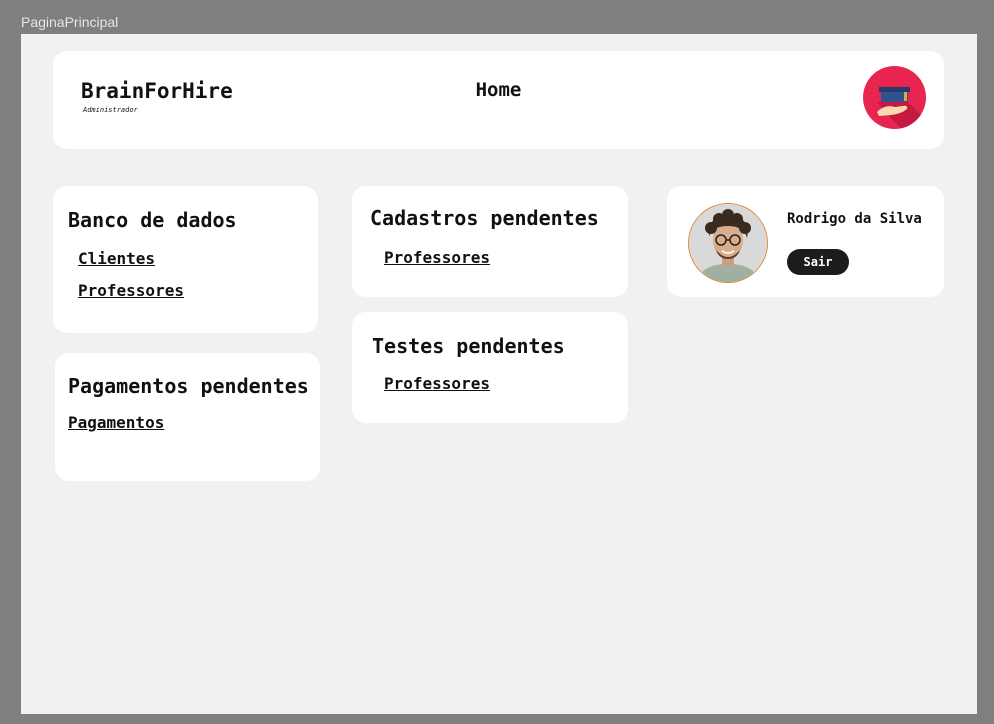 Image resolution: width=994 pixels, height=724 pixels. What do you see at coordinates (131, 290) in the screenshot?
I see `teachers-link: Professores` at bounding box center [131, 290].